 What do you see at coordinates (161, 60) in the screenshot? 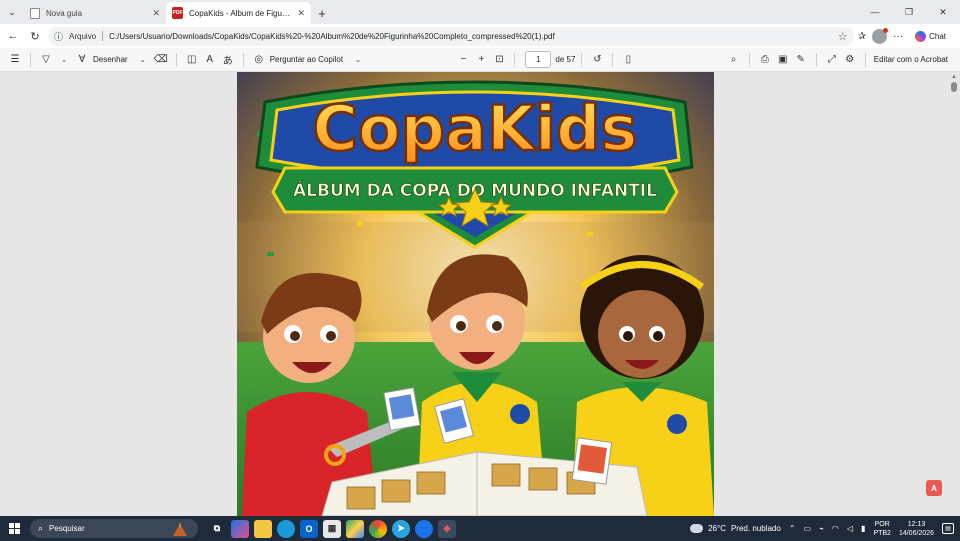
I see `eraser-icon: ⌫` at bounding box center [161, 60].